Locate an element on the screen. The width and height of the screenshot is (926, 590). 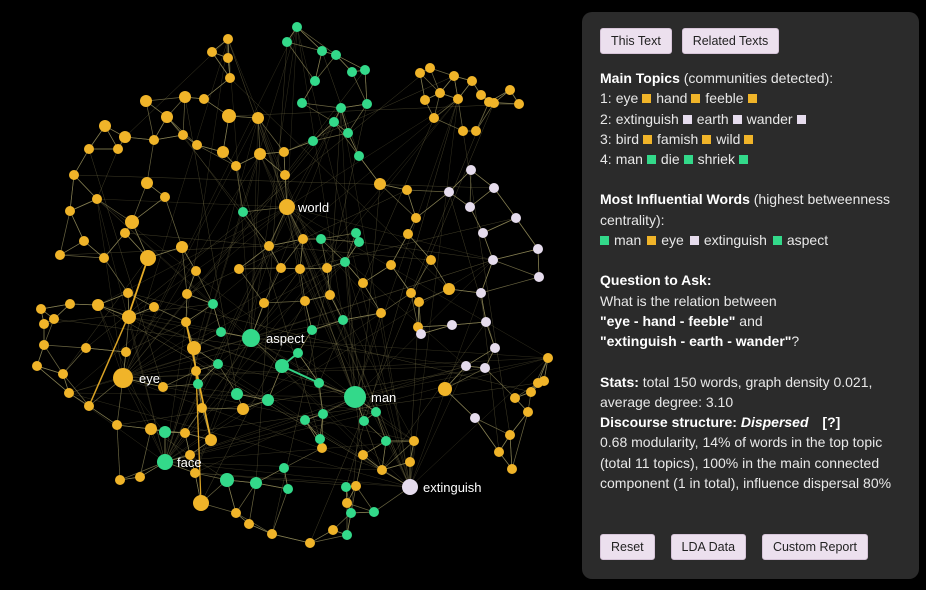
topic-word: earth is located at coordinates (713, 119).